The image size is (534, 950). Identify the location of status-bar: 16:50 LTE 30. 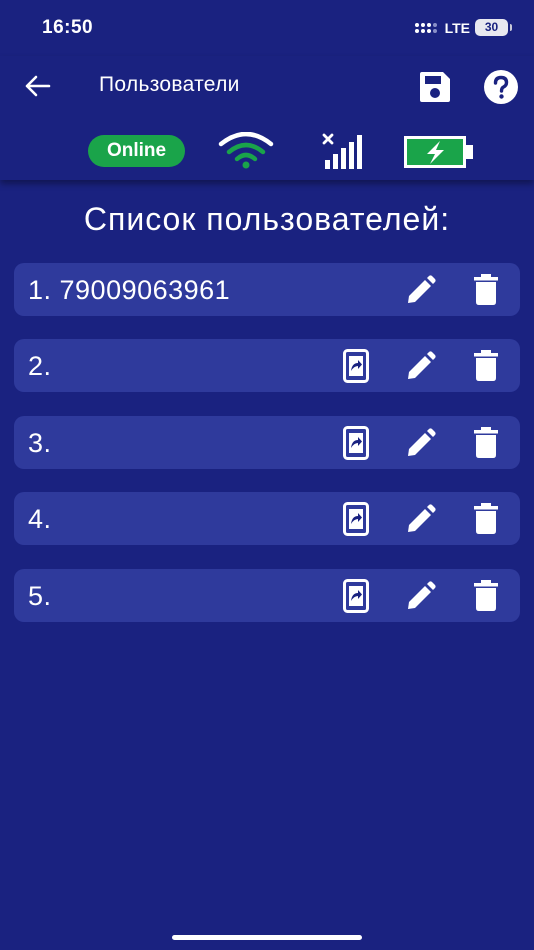
(267, 28).